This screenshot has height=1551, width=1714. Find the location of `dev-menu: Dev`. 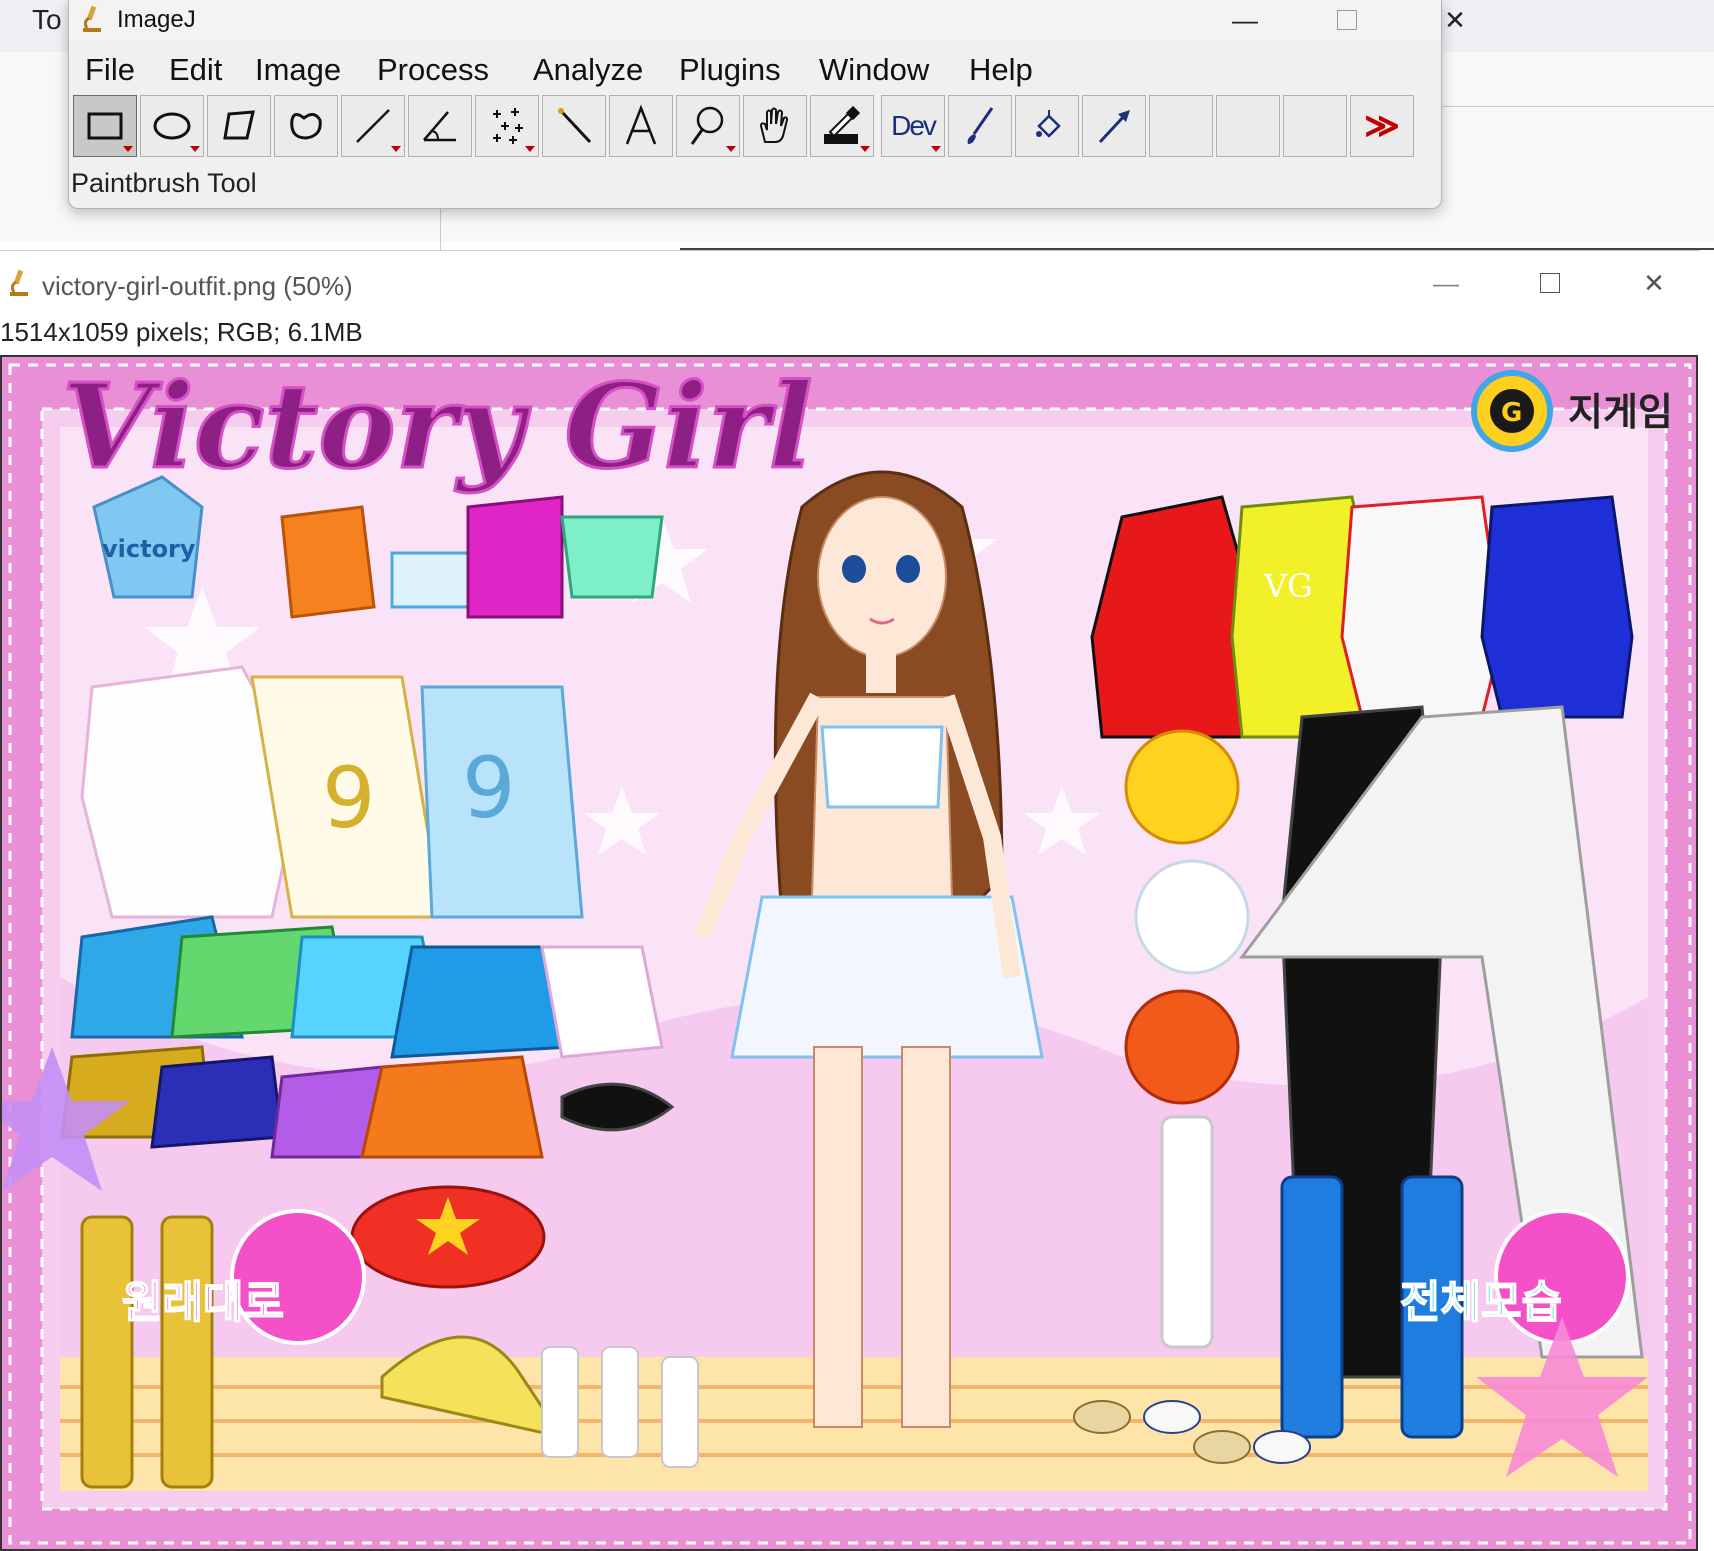

dev-menu: Dev is located at coordinates (913, 126).